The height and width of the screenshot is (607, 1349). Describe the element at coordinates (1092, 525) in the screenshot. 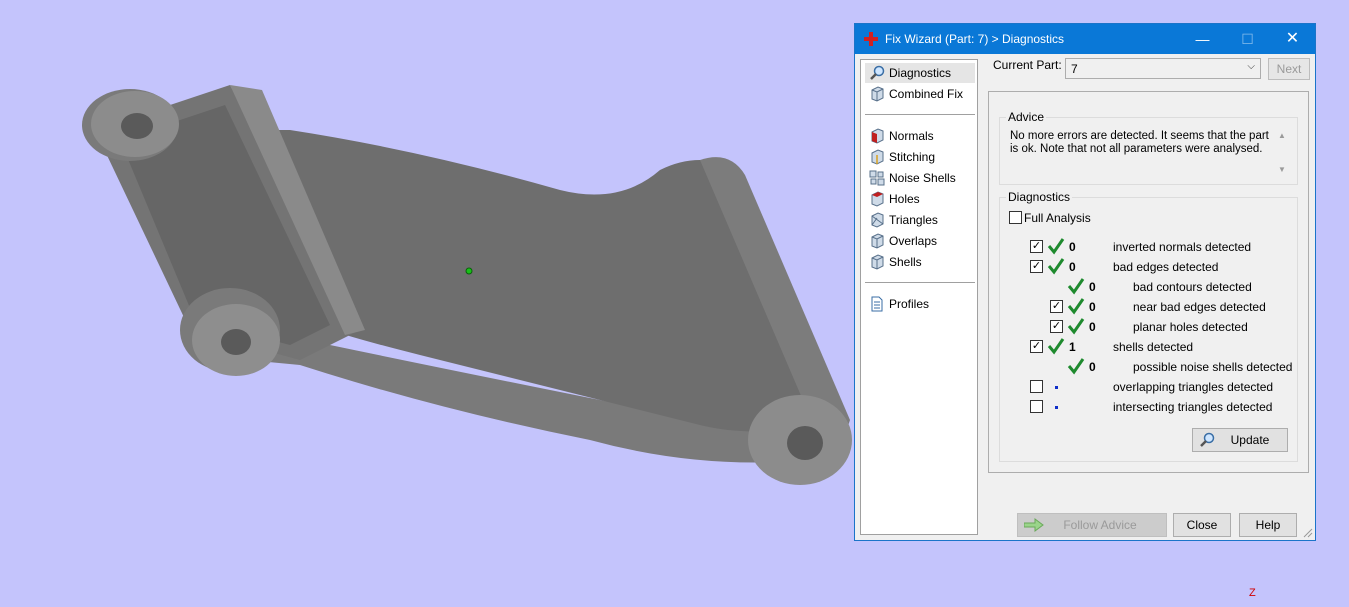

I see `follow-advice-button: Follow Advice` at that location.